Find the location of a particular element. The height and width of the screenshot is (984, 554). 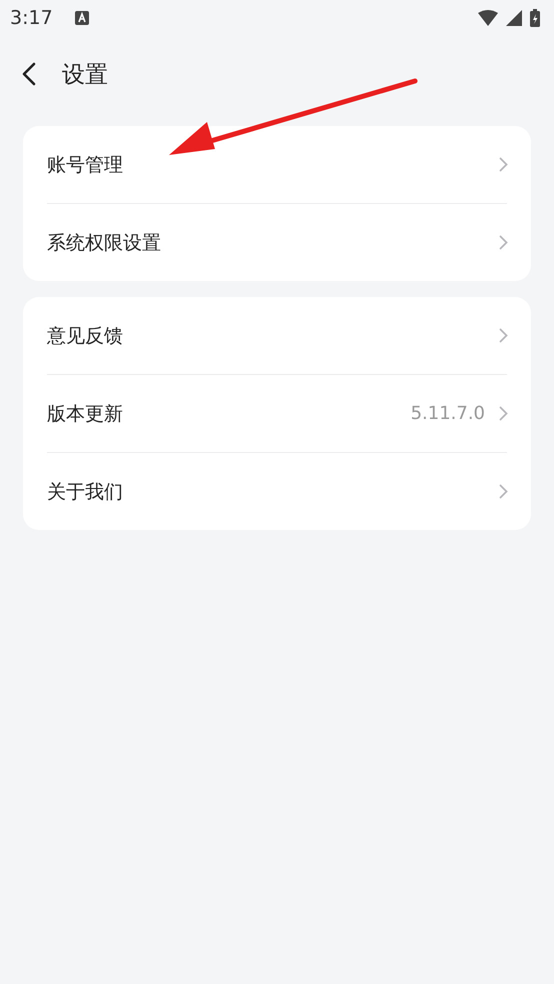

settings-row: 版本更新 5.11.7.0 is located at coordinates (277, 414).